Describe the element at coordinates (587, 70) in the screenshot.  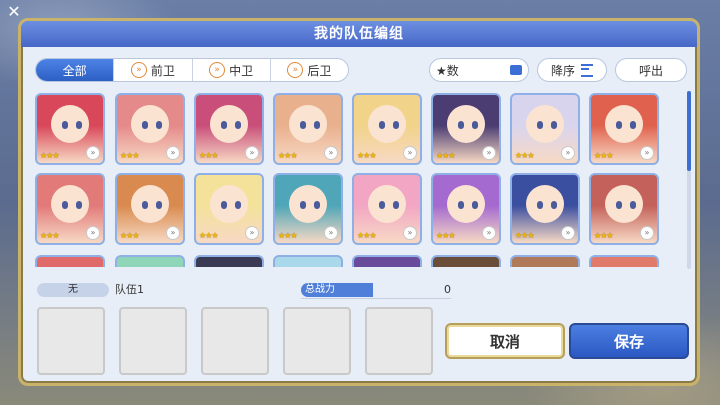
I see `sort-order-icon` at that location.